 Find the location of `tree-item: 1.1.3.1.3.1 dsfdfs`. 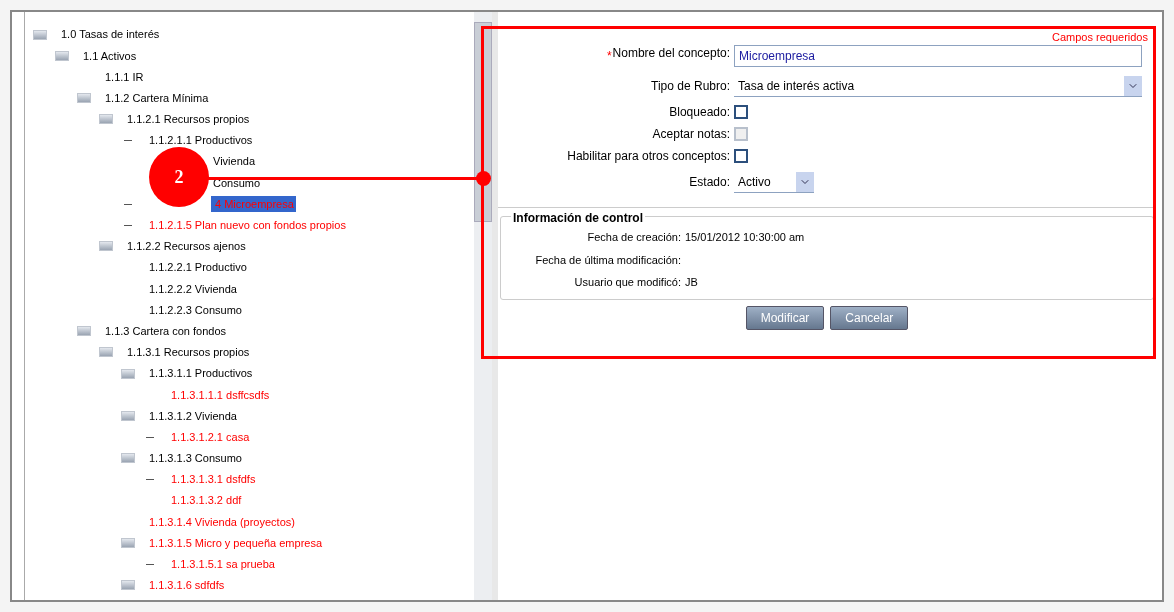

tree-item: 1.1.3.1.3.1 dsfdfs is located at coordinates (213, 479).